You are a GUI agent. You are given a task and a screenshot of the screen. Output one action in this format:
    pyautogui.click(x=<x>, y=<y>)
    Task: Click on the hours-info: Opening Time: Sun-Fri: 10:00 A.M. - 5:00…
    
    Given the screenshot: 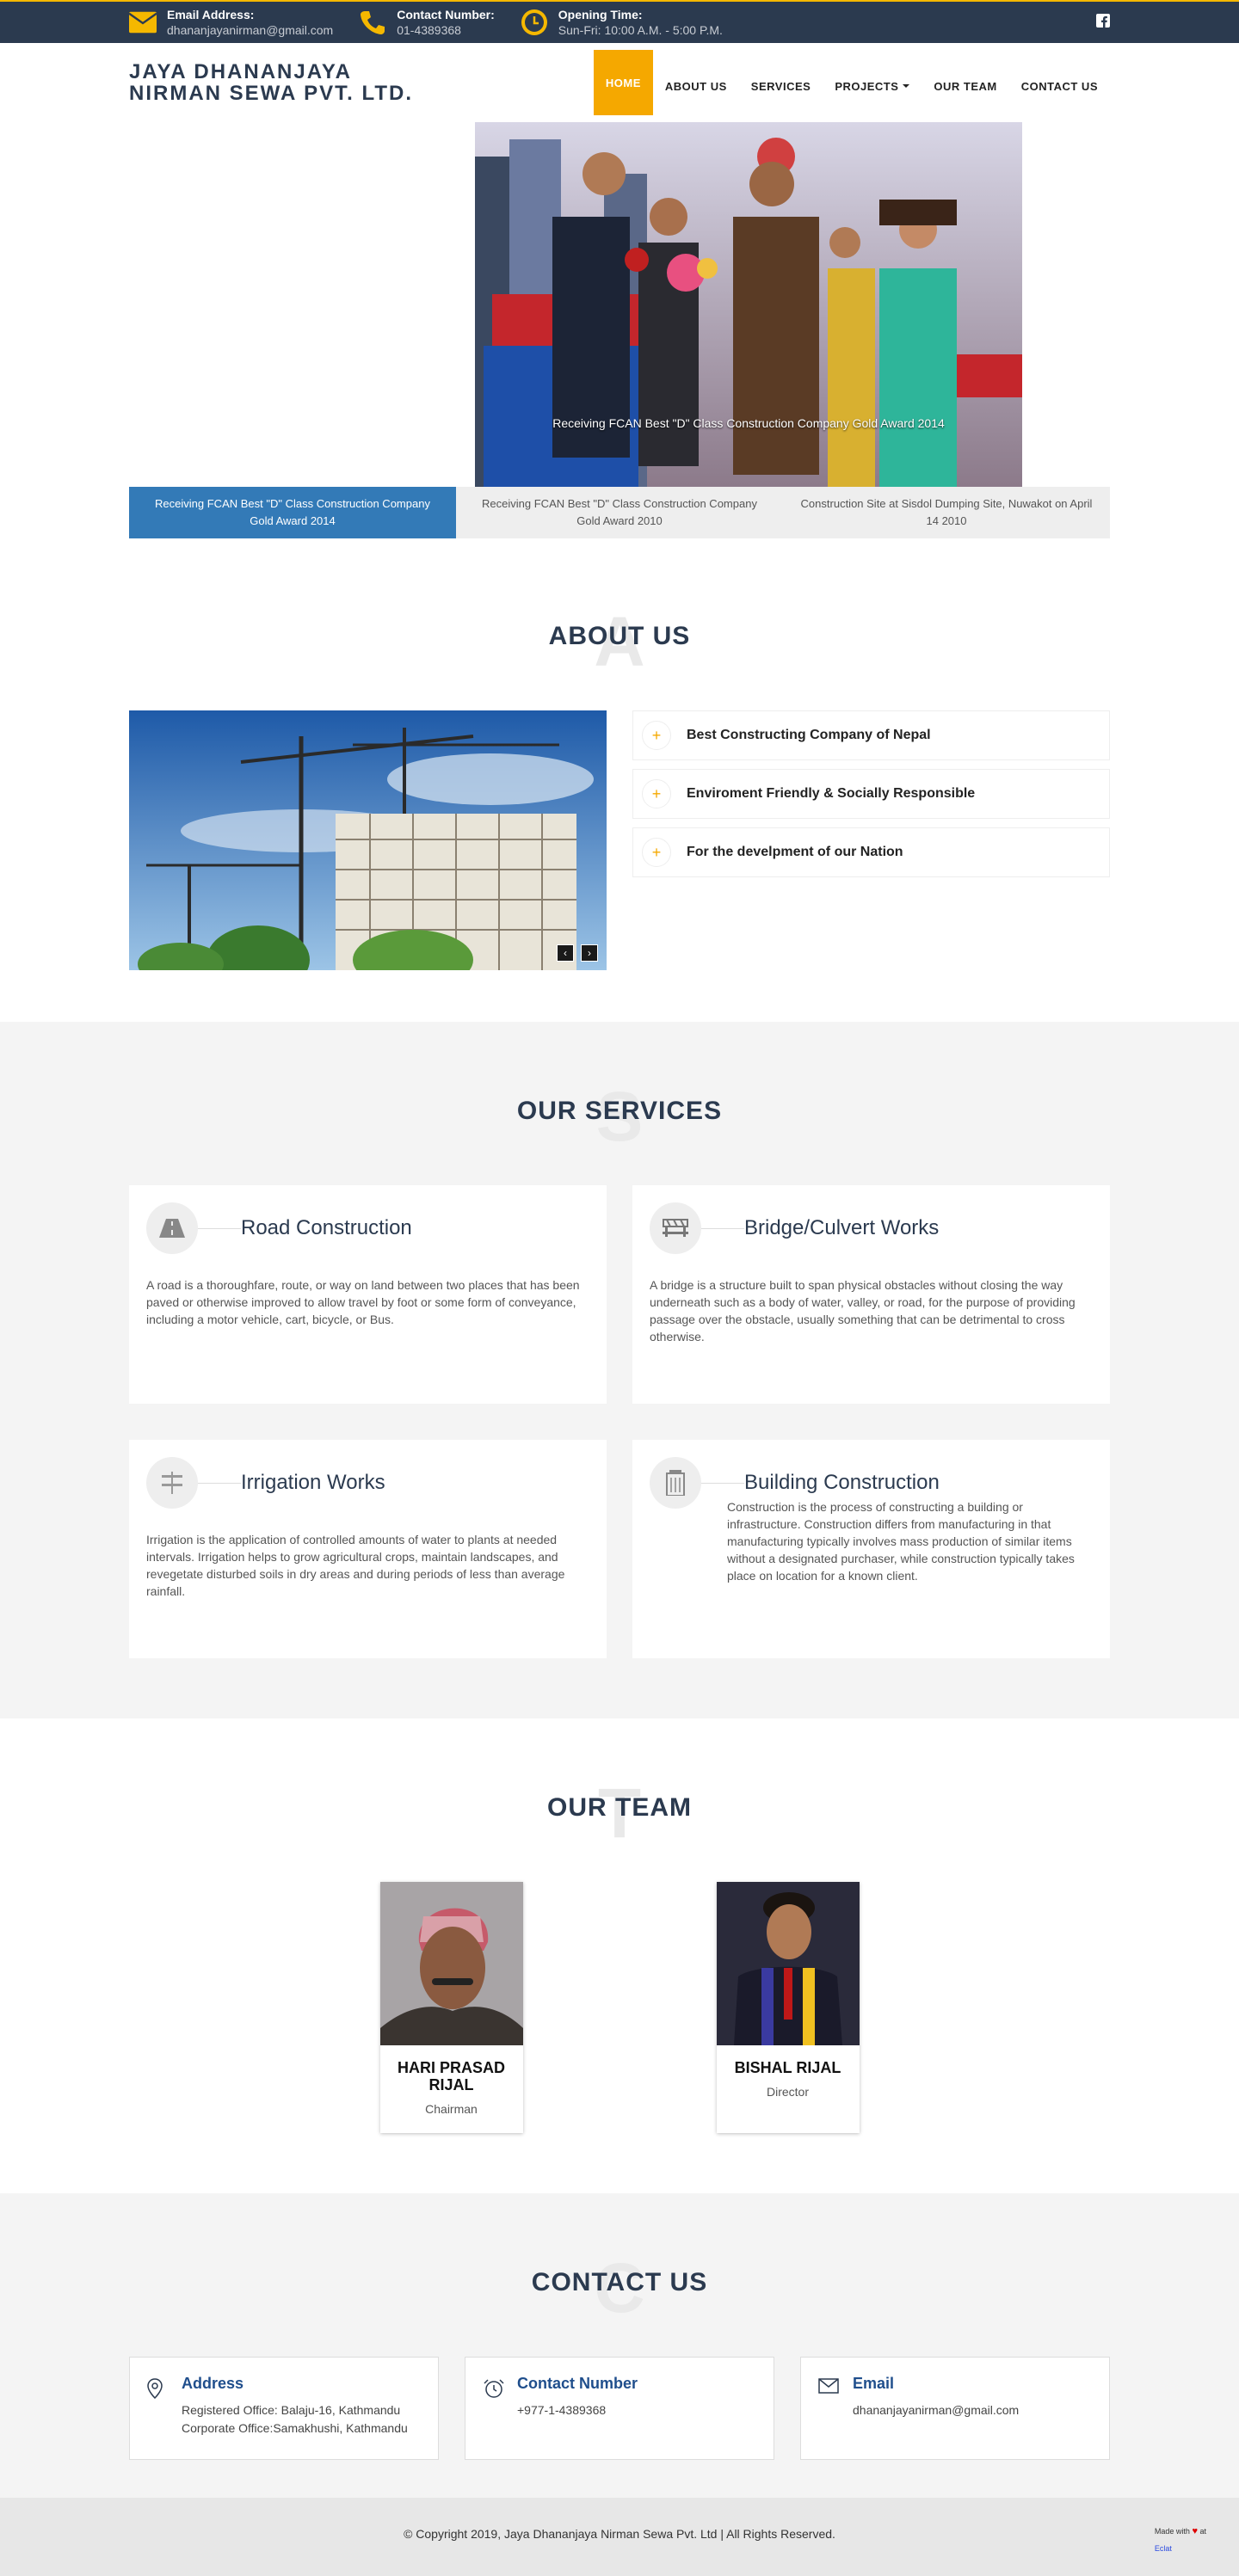 What is the action you would take?
    pyautogui.click(x=622, y=22)
    